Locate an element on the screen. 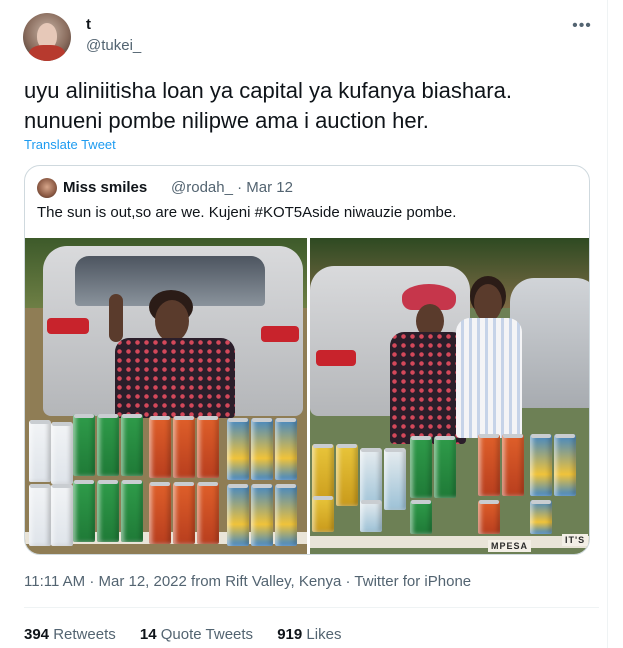  author-avatar is located at coordinates (47, 37).